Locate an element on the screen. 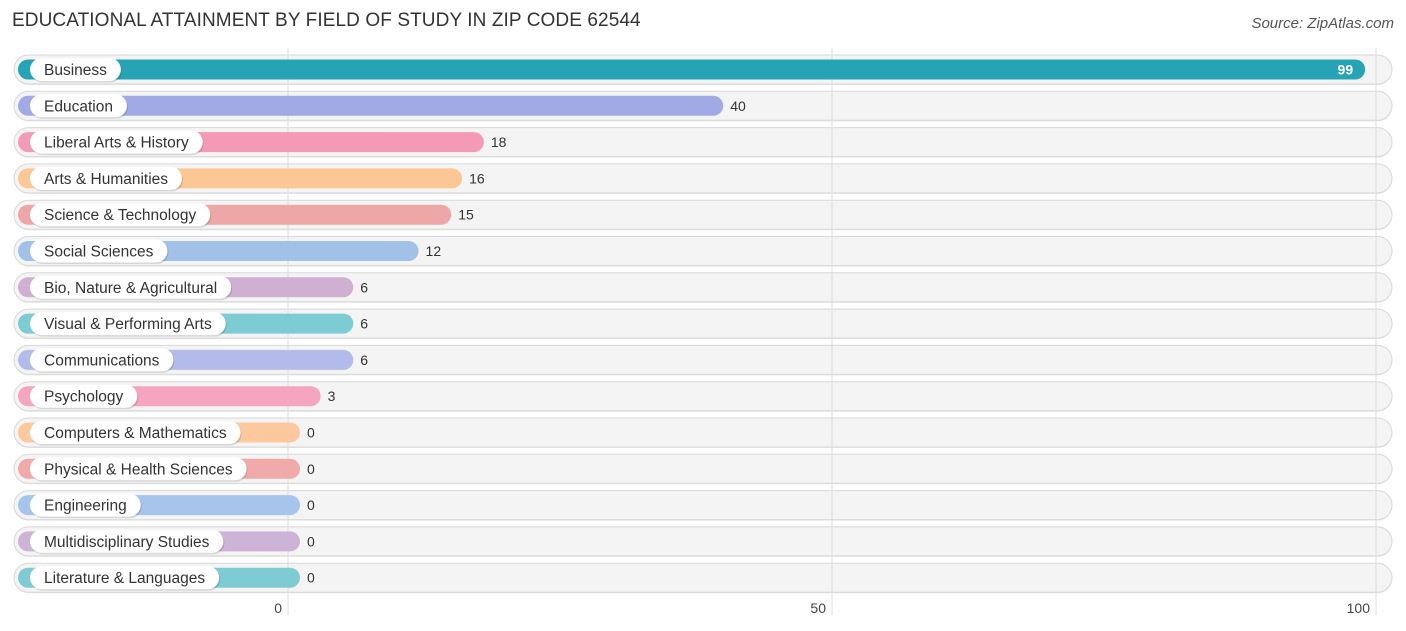 The width and height of the screenshot is (1406, 631). bar-group: Physical & Health Sciences 0 is located at coordinates (166, 469).